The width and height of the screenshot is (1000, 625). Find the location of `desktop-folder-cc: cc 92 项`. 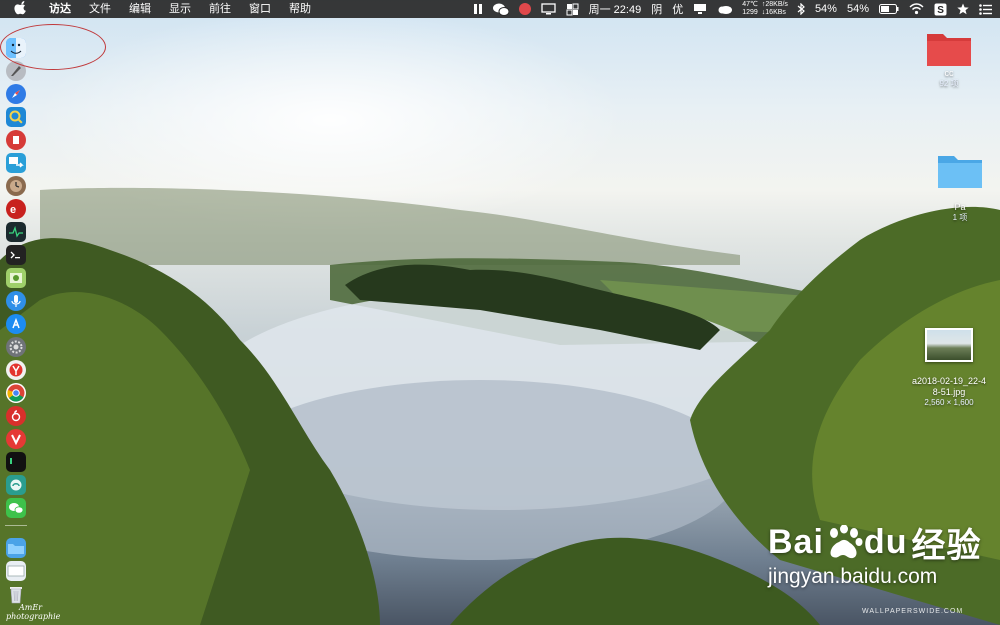

desktop-folder-cc: cc 92 项 is located at coordinates (949, 59).